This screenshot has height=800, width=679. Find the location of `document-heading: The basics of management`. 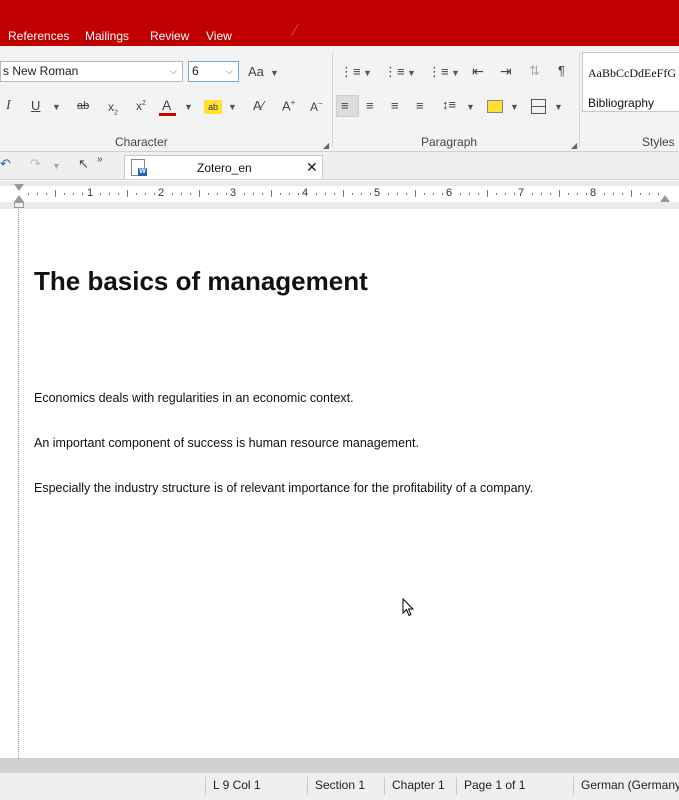

document-heading: The basics of management is located at coordinates (201, 281).